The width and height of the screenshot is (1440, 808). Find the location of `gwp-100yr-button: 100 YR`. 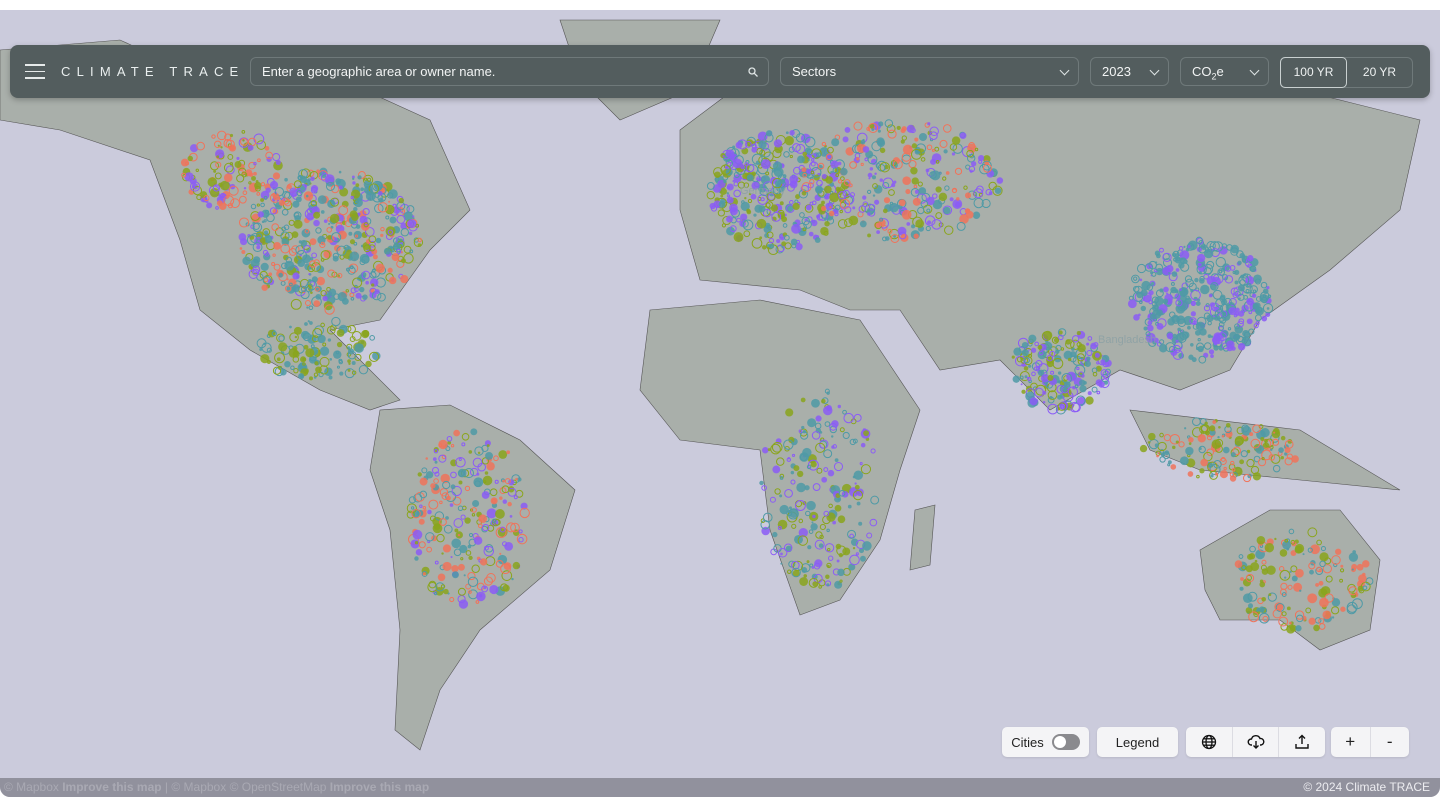

gwp-100yr-button: 100 YR is located at coordinates (1313, 72).